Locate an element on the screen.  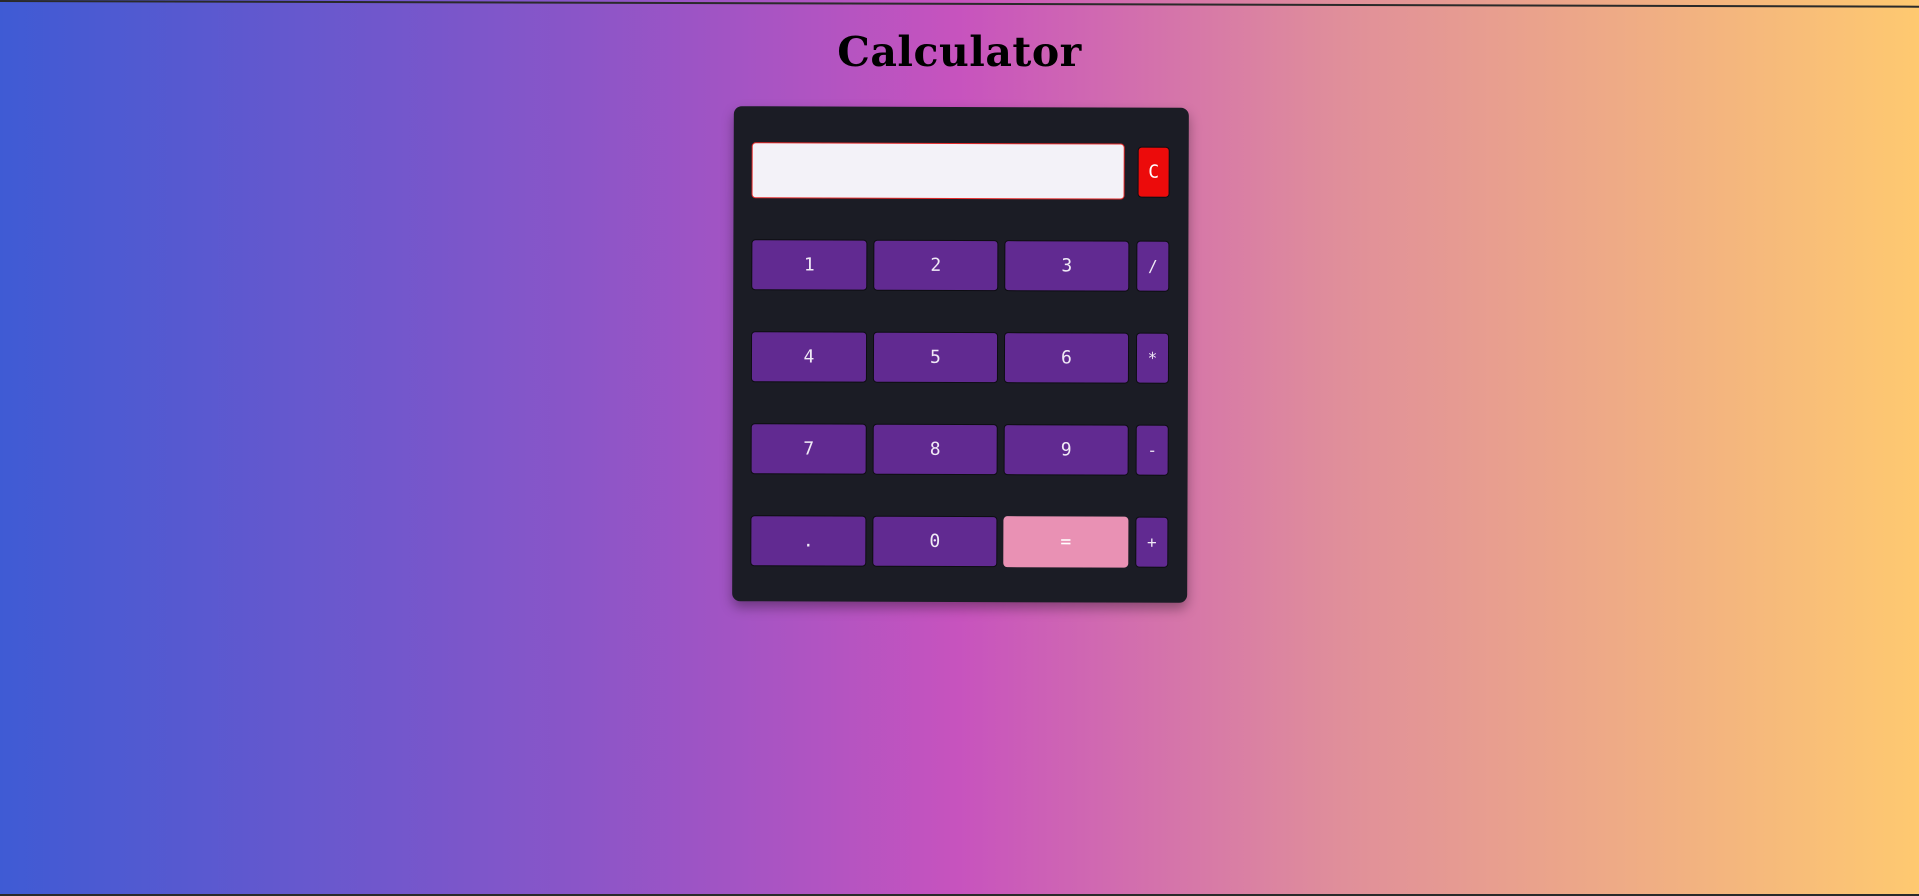
clear-button: C is located at coordinates (1153, 172).